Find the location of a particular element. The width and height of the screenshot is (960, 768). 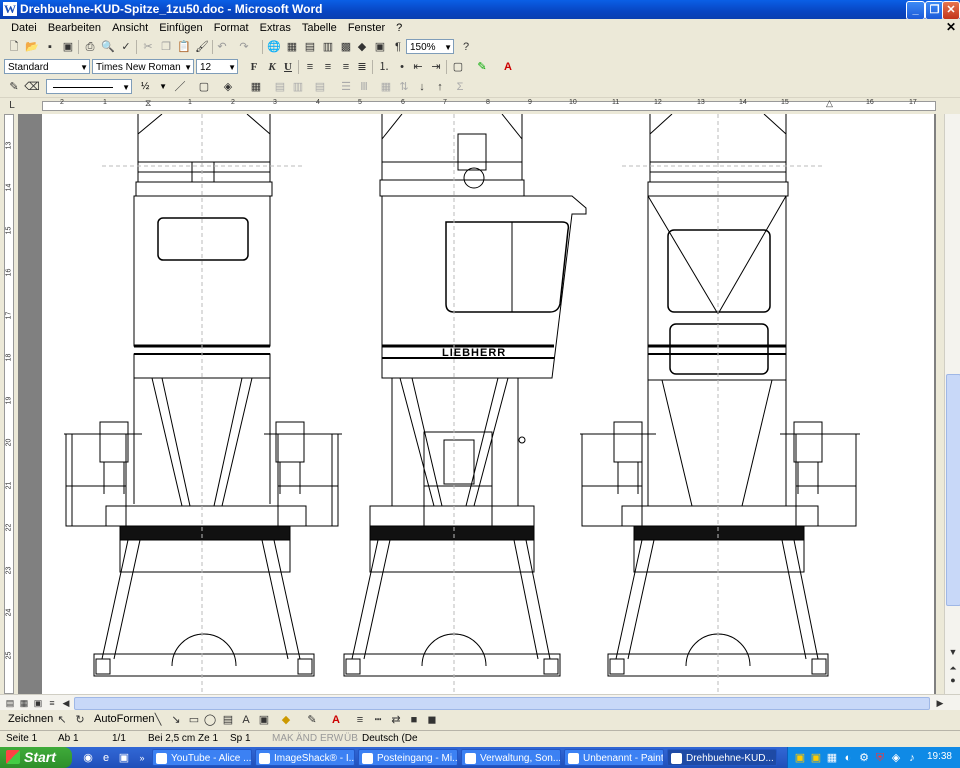

tables-borders-icon: ▦ is located at coordinates (292, 47).